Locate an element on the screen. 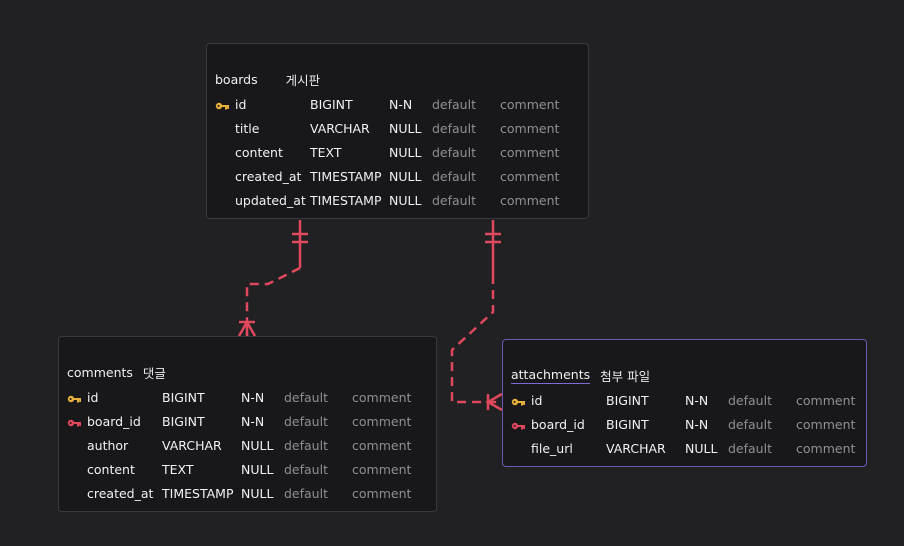  column-name: updated_at is located at coordinates (272, 200).